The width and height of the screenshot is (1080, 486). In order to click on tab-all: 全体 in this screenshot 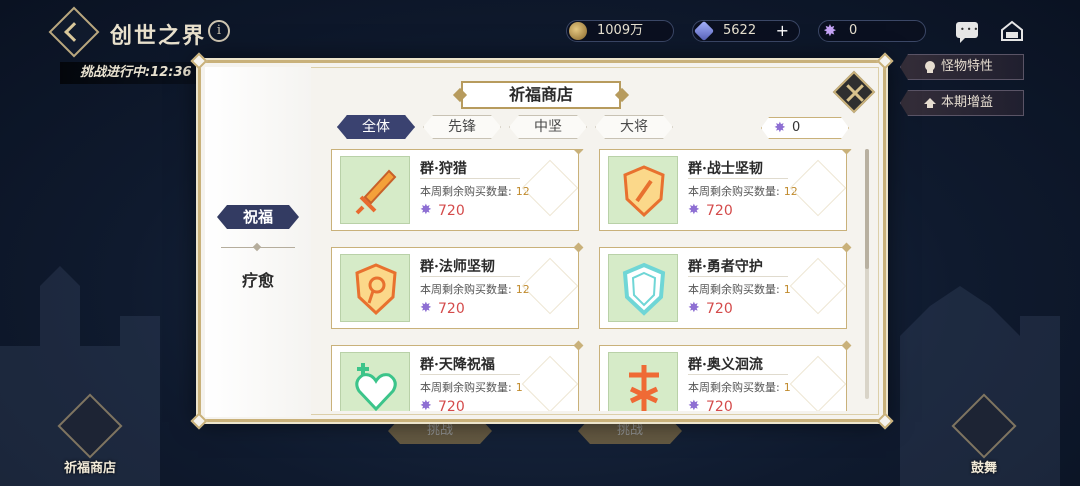, I will do `click(376, 127)`.